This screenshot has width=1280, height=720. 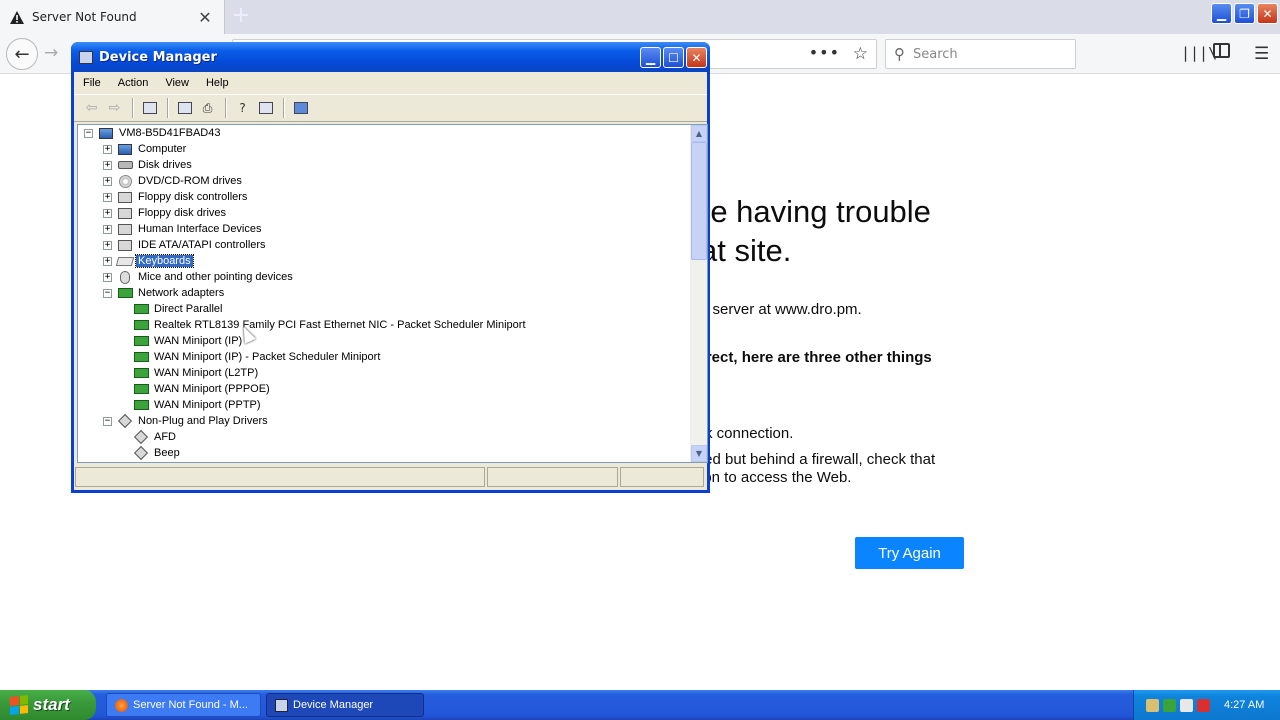 What do you see at coordinates (390, 57) in the screenshot?
I see `device-manager-titlebar: Device Manager ▁ ☐ ✕` at bounding box center [390, 57].